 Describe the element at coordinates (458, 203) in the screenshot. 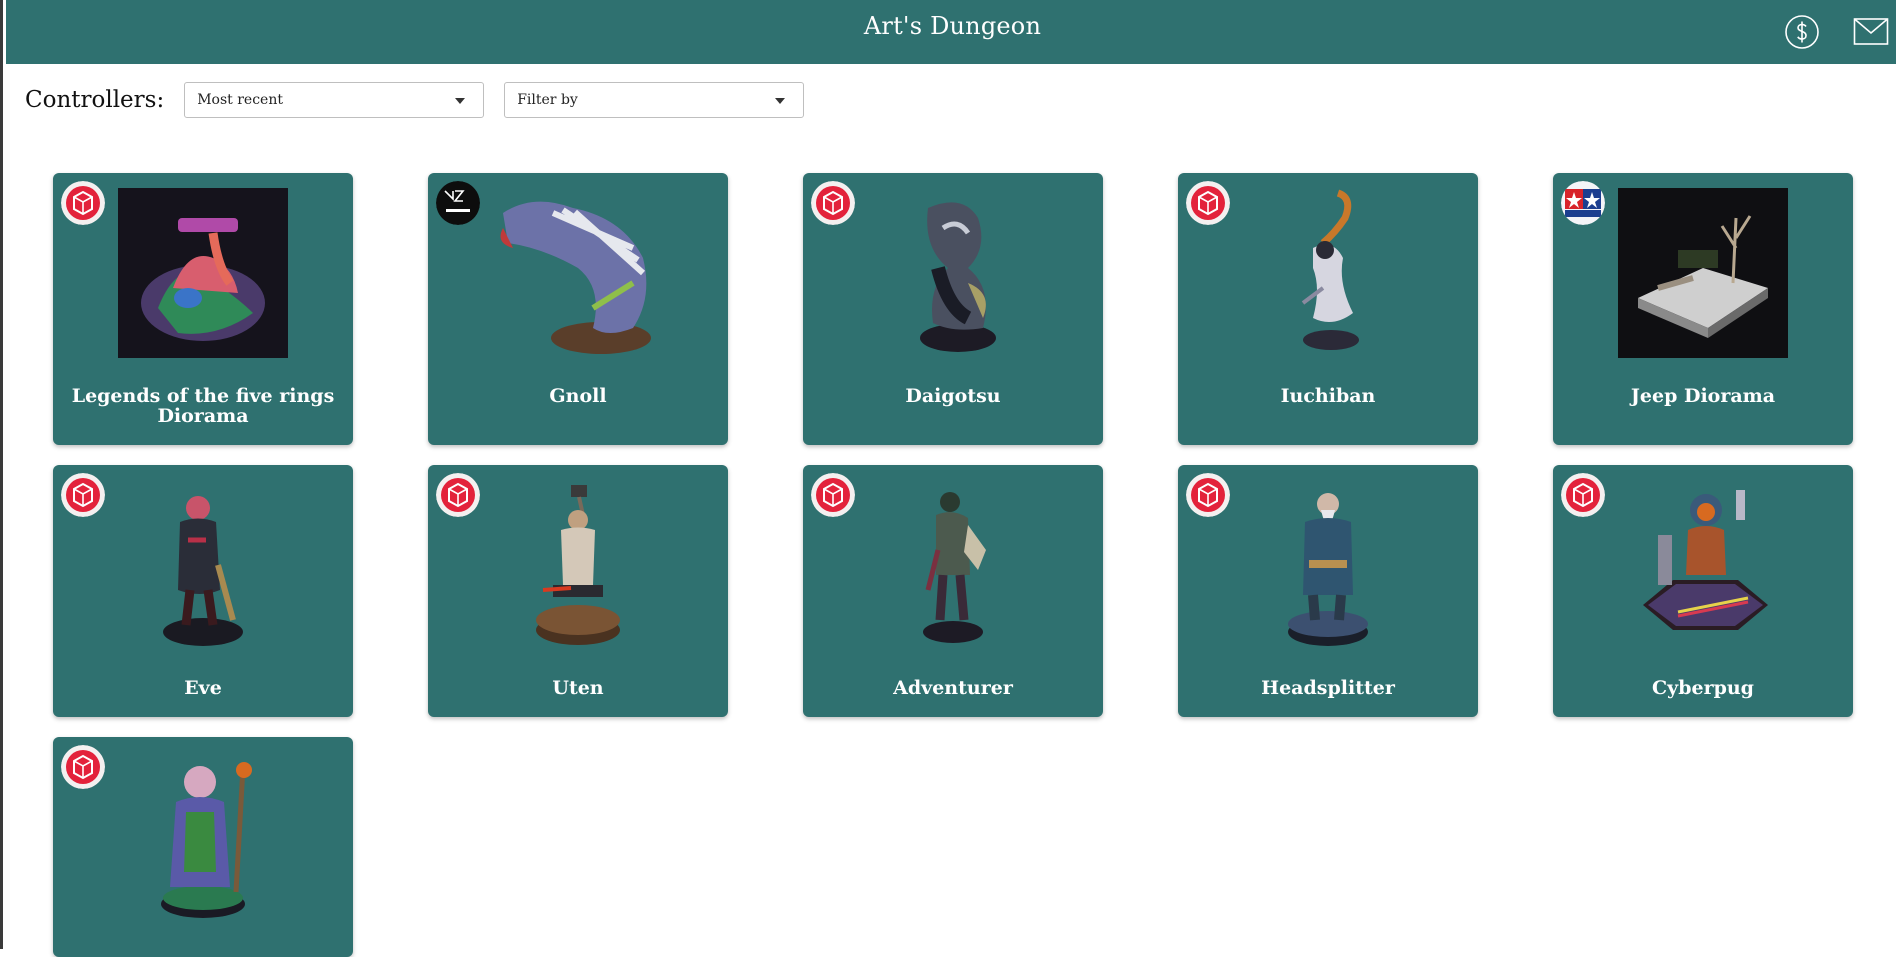

I see `black-logo-icon` at that location.